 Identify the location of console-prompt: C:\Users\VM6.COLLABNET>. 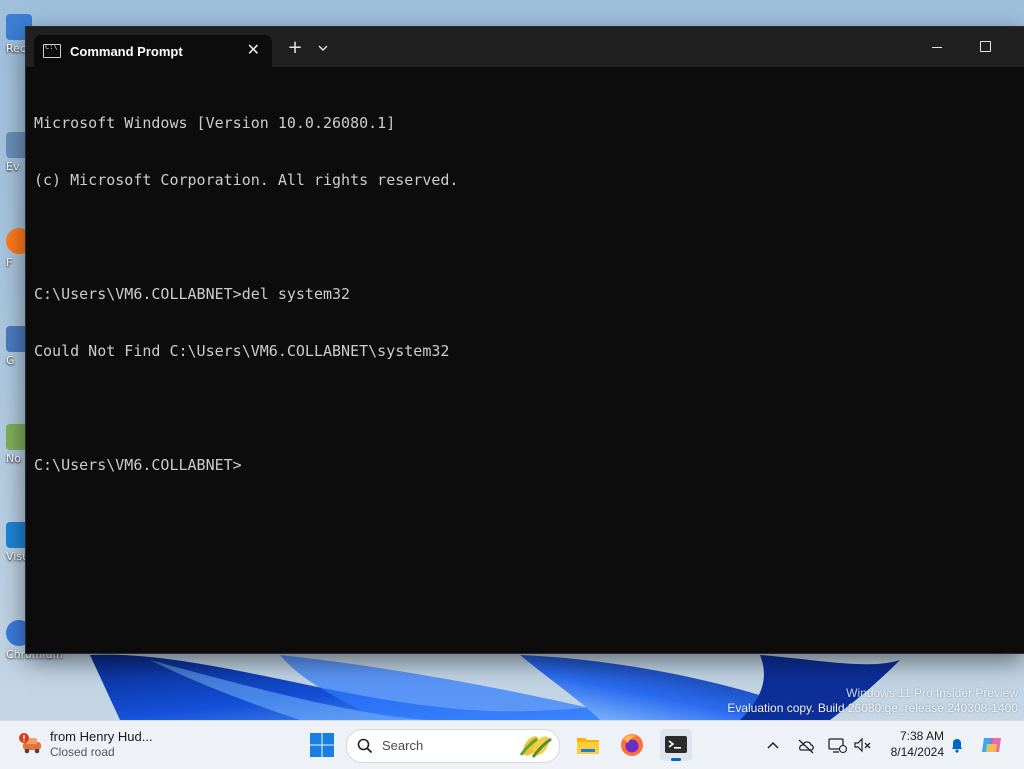
(138, 465).